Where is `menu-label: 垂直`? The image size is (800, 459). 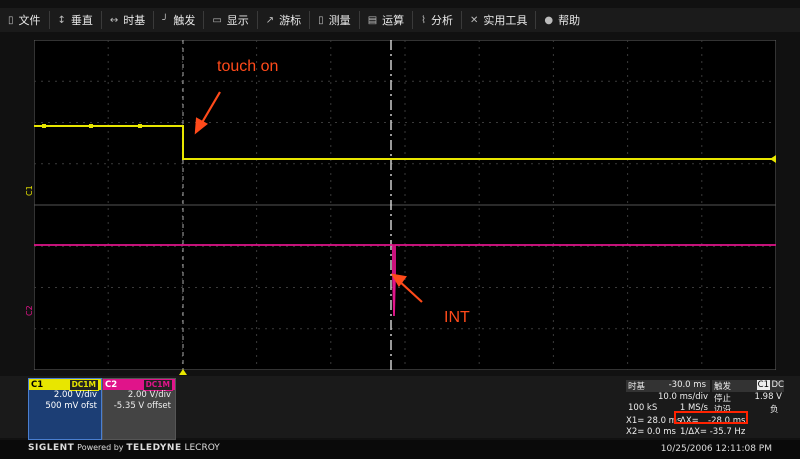 menu-label: 垂直 is located at coordinates (81, 20).